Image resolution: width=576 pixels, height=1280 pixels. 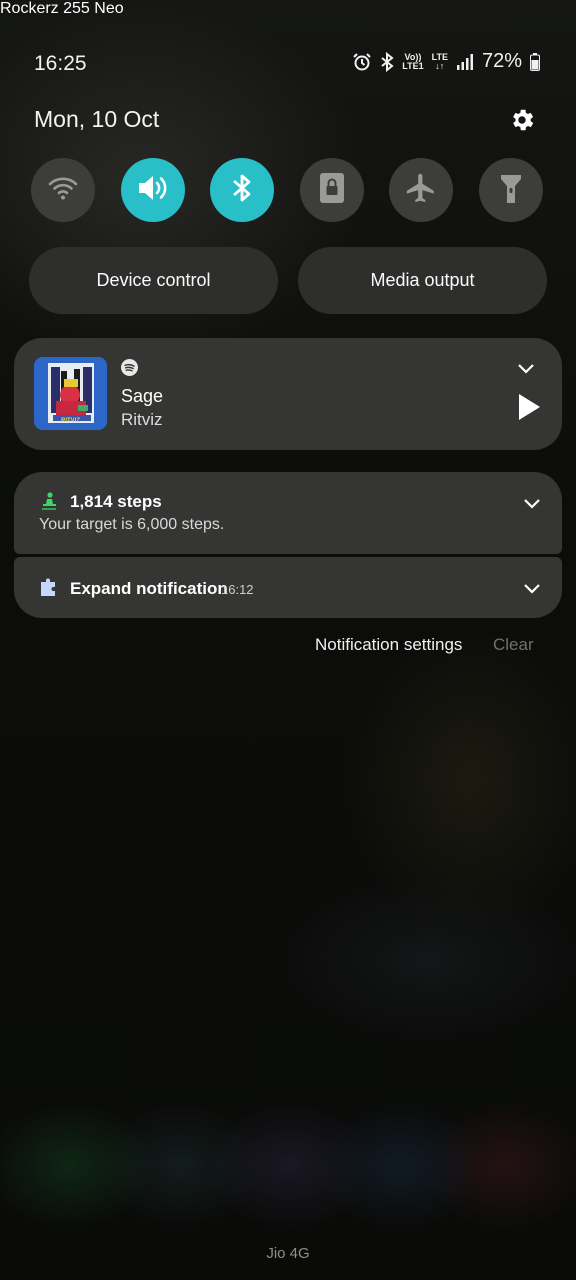 I want to click on steps-notification-card, so click(x=288, y=513).